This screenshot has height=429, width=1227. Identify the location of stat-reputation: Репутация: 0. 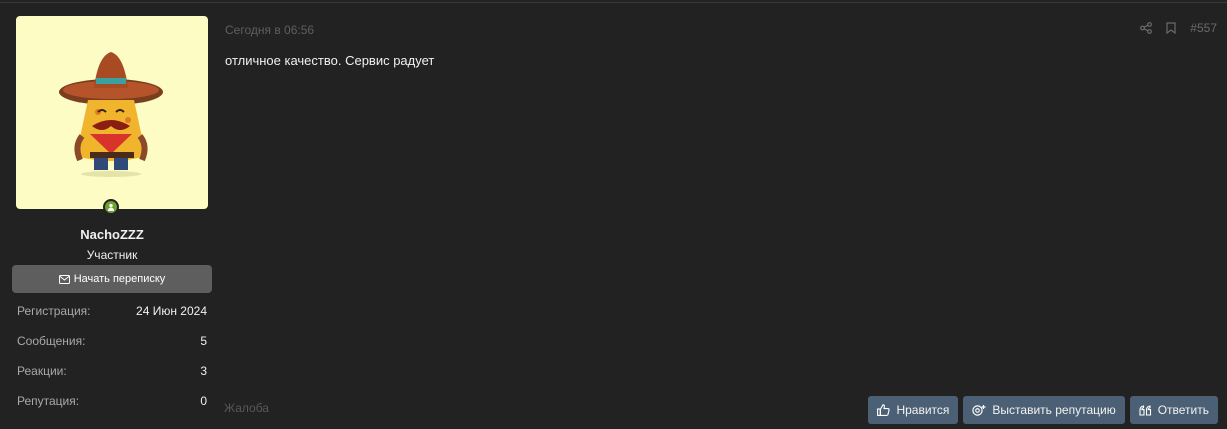
(112, 401).